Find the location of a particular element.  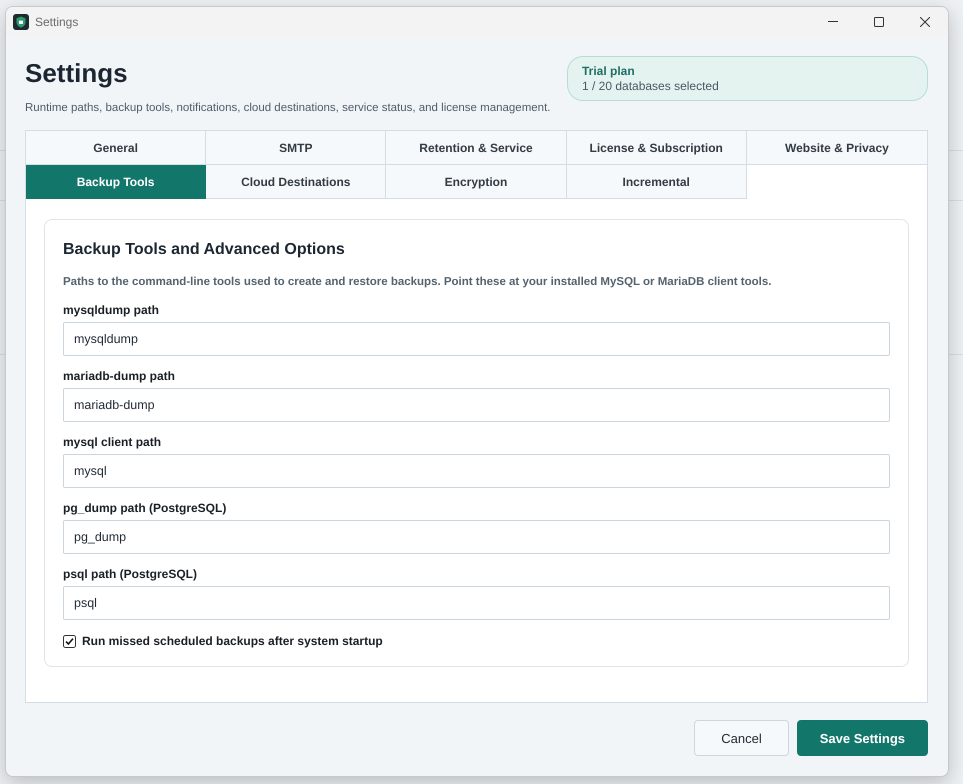

tab: Encryption is located at coordinates (476, 182).